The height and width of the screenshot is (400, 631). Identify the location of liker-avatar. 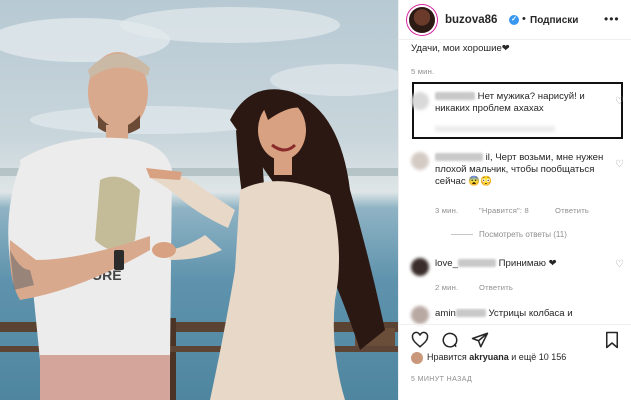
(417, 358).